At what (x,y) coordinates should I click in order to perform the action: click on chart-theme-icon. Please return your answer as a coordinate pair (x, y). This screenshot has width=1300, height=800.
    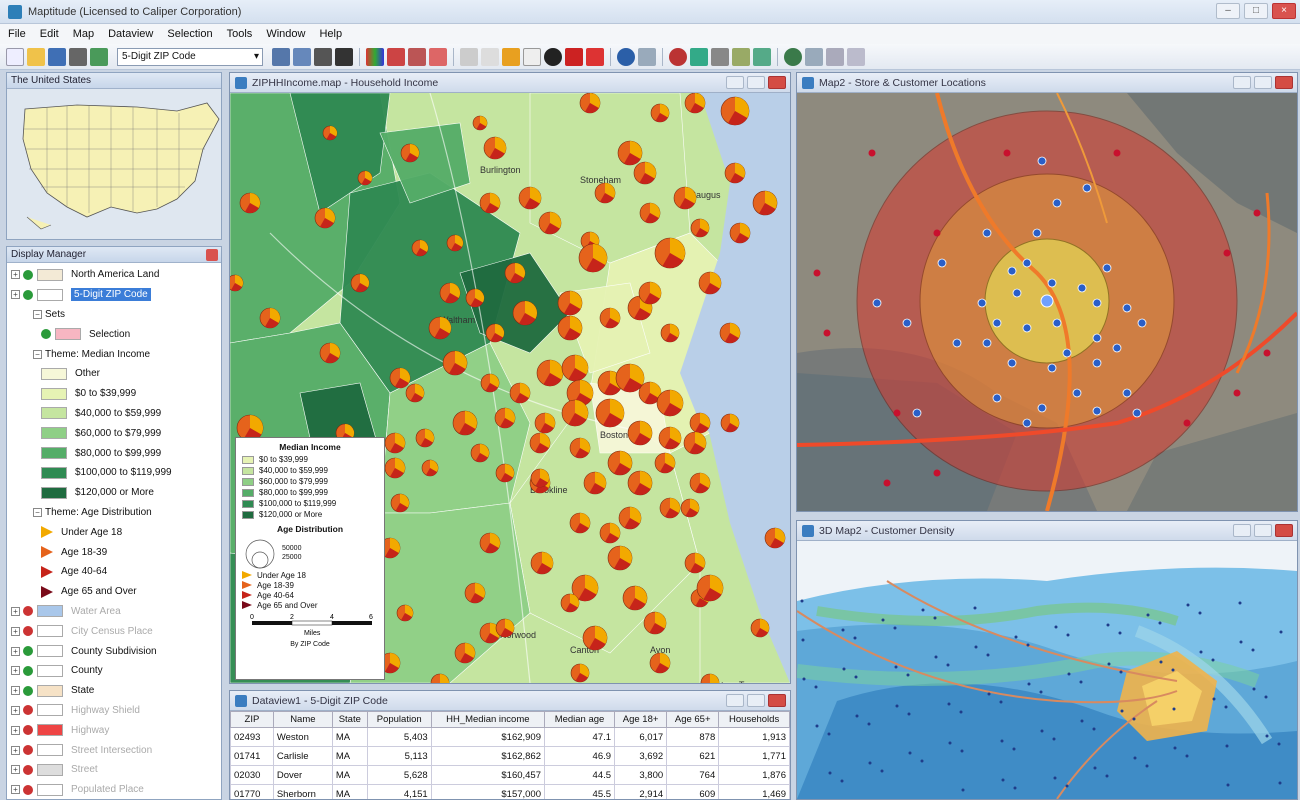
    Looking at the image, I should click on (396, 56).